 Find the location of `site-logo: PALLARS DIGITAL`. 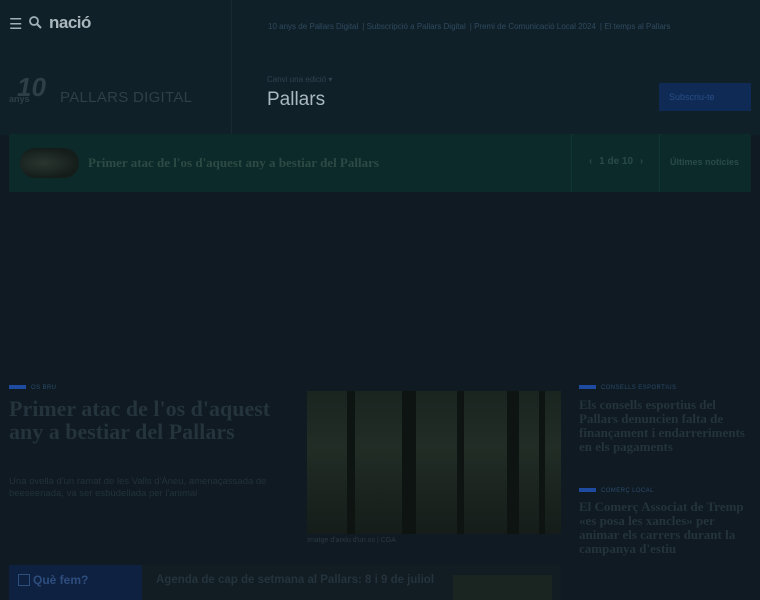

site-logo: PALLARS DIGITAL is located at coordinates (126, 97).